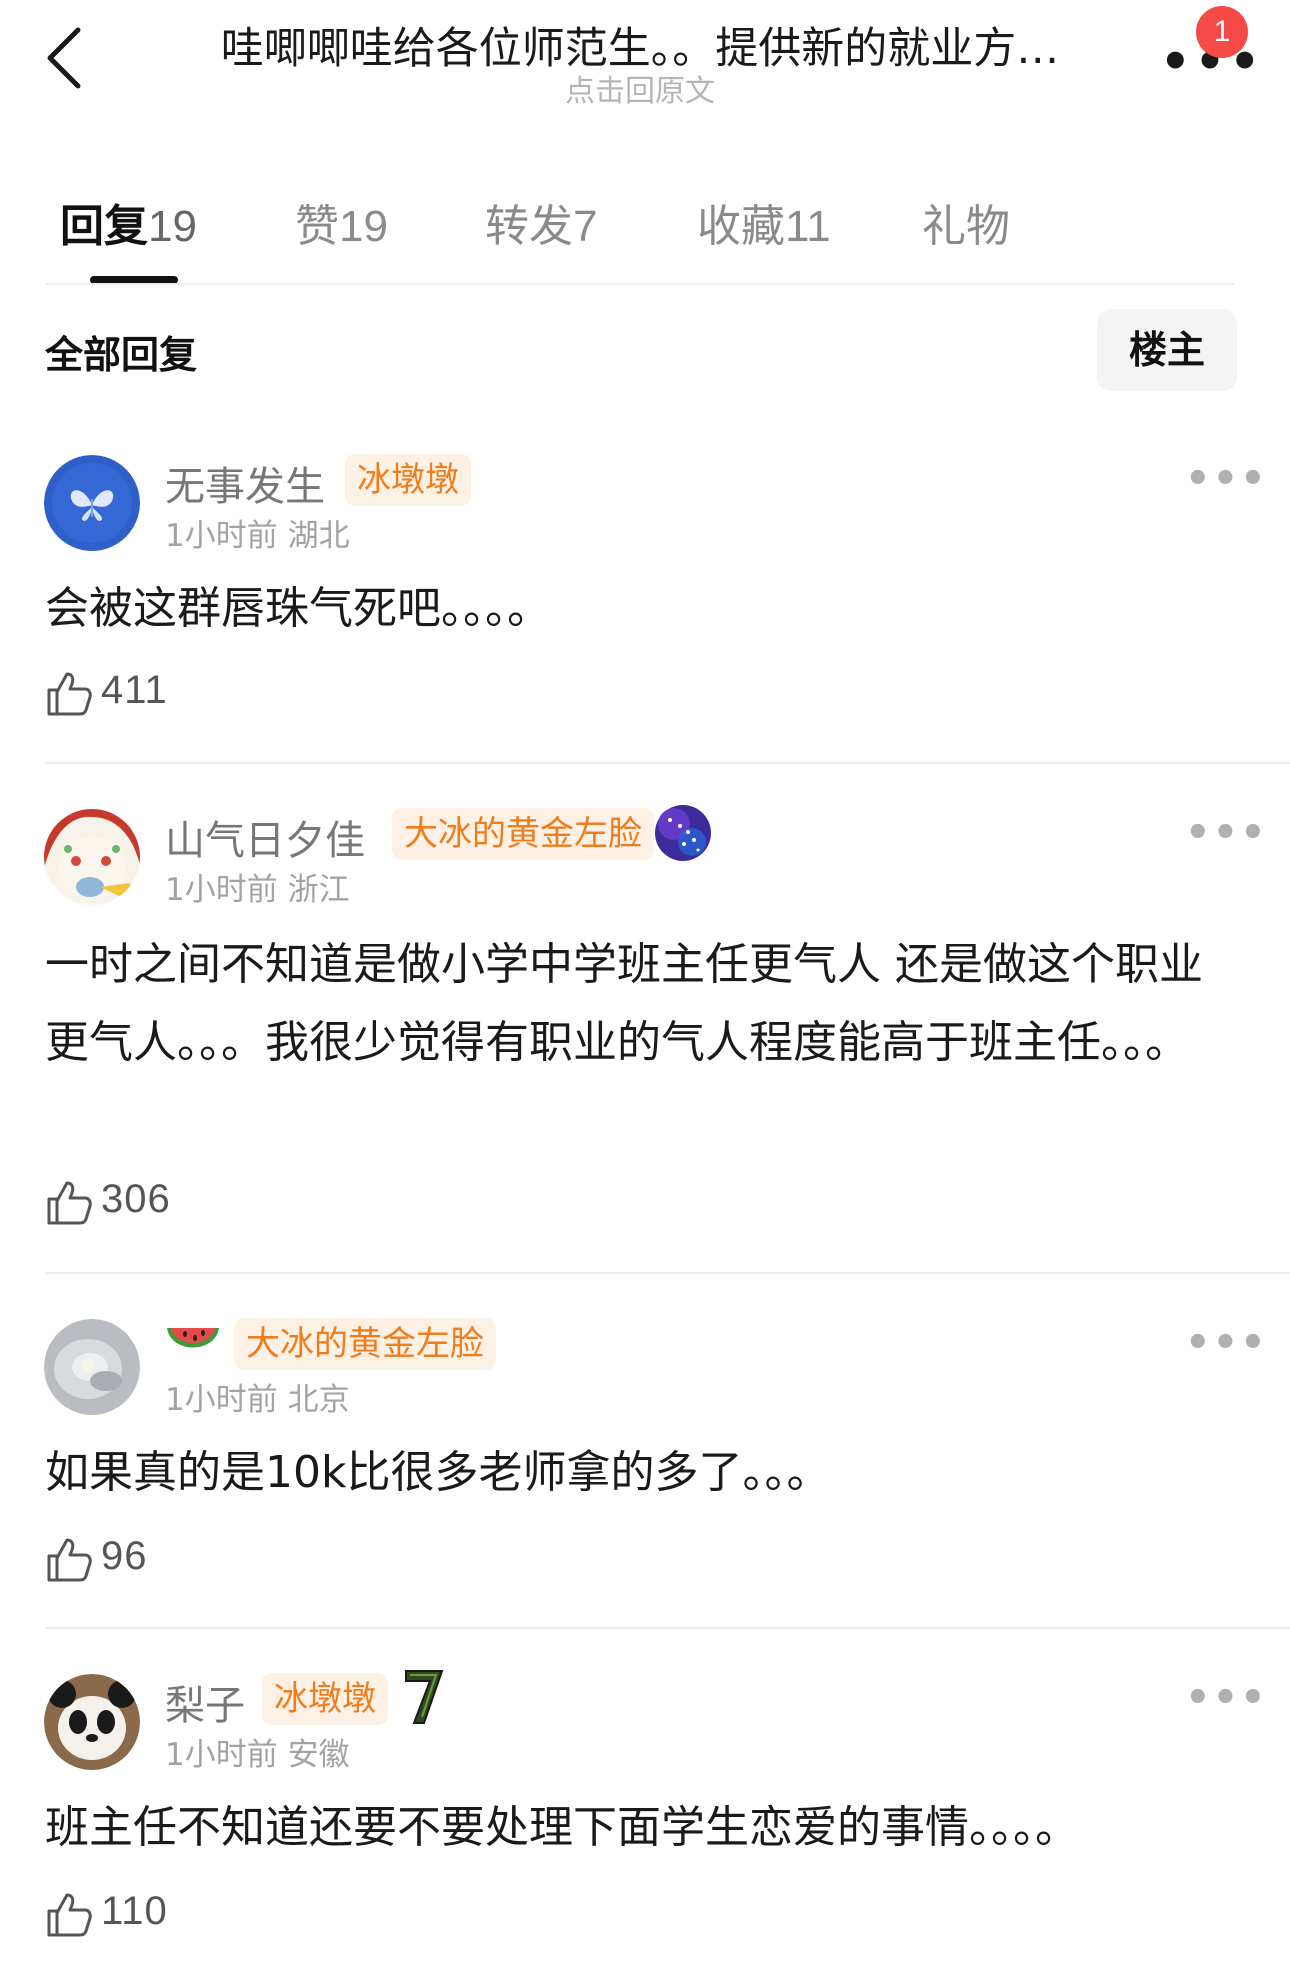 Image resolution: width=1290 pixels, height=1974 pixels. What do you see at coordinates (134, 1911) in the screenshot?
I see `like-count: 110` at bounding box center [134, 1911].